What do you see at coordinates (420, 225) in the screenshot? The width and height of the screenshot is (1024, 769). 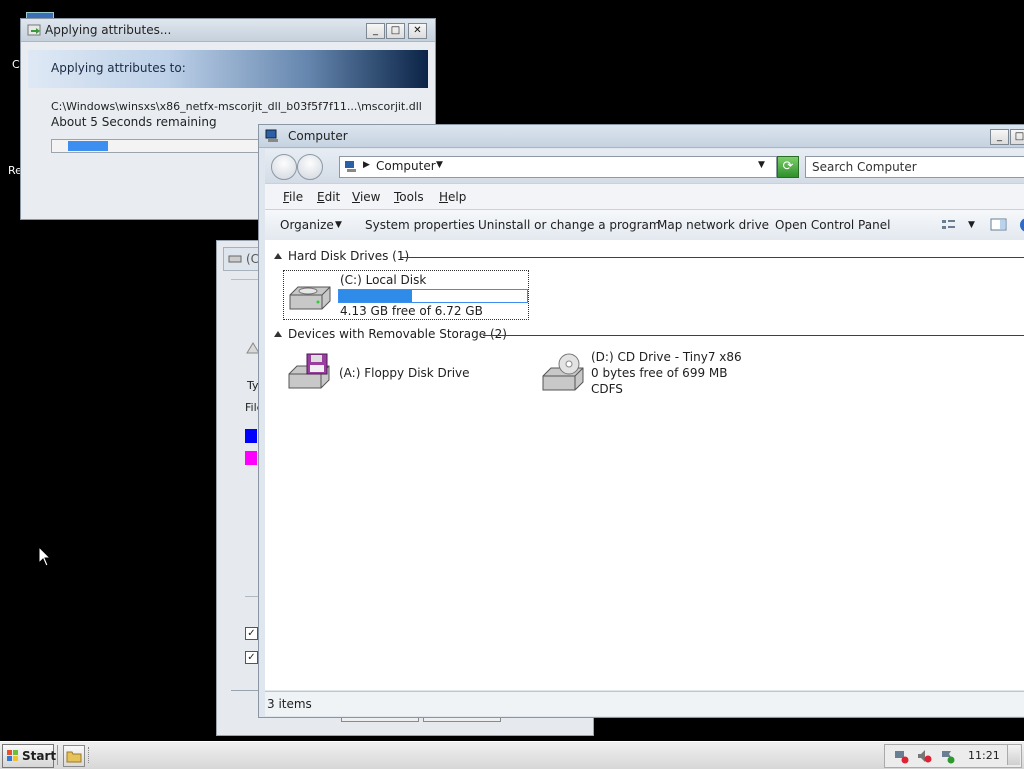 I see `system-properties-button: System properties` at bounding box center [420, 225].